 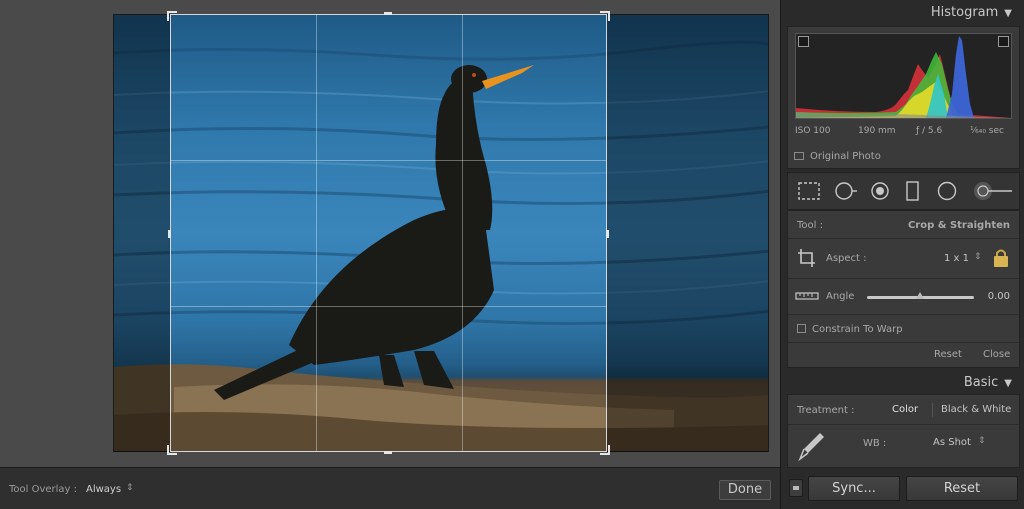 What do you see at coordinates (687, 233) in the screenshot?
I see `crop-mask-right` at bounding box center [687, 233].